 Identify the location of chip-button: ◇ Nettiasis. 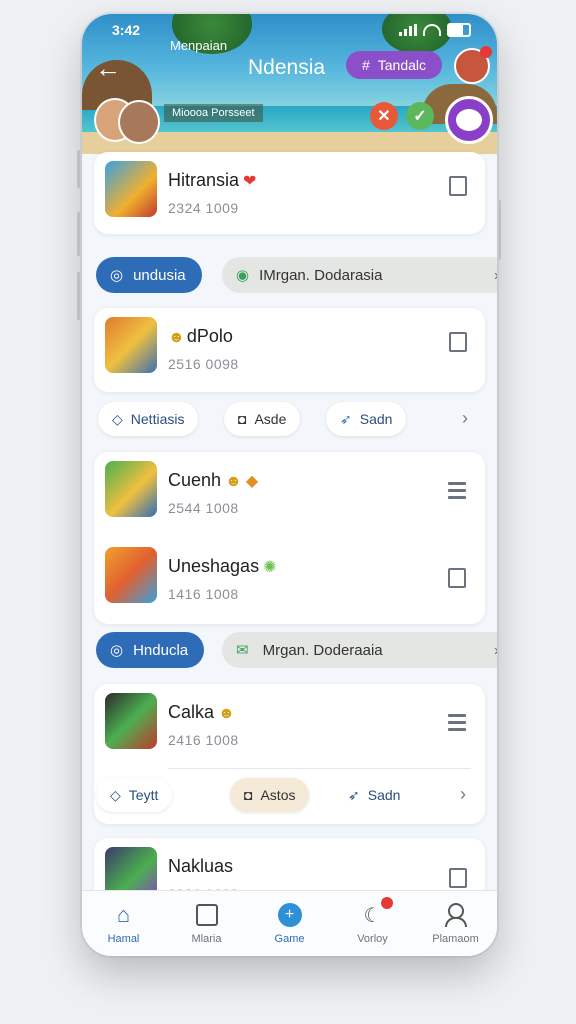
(148, 419).